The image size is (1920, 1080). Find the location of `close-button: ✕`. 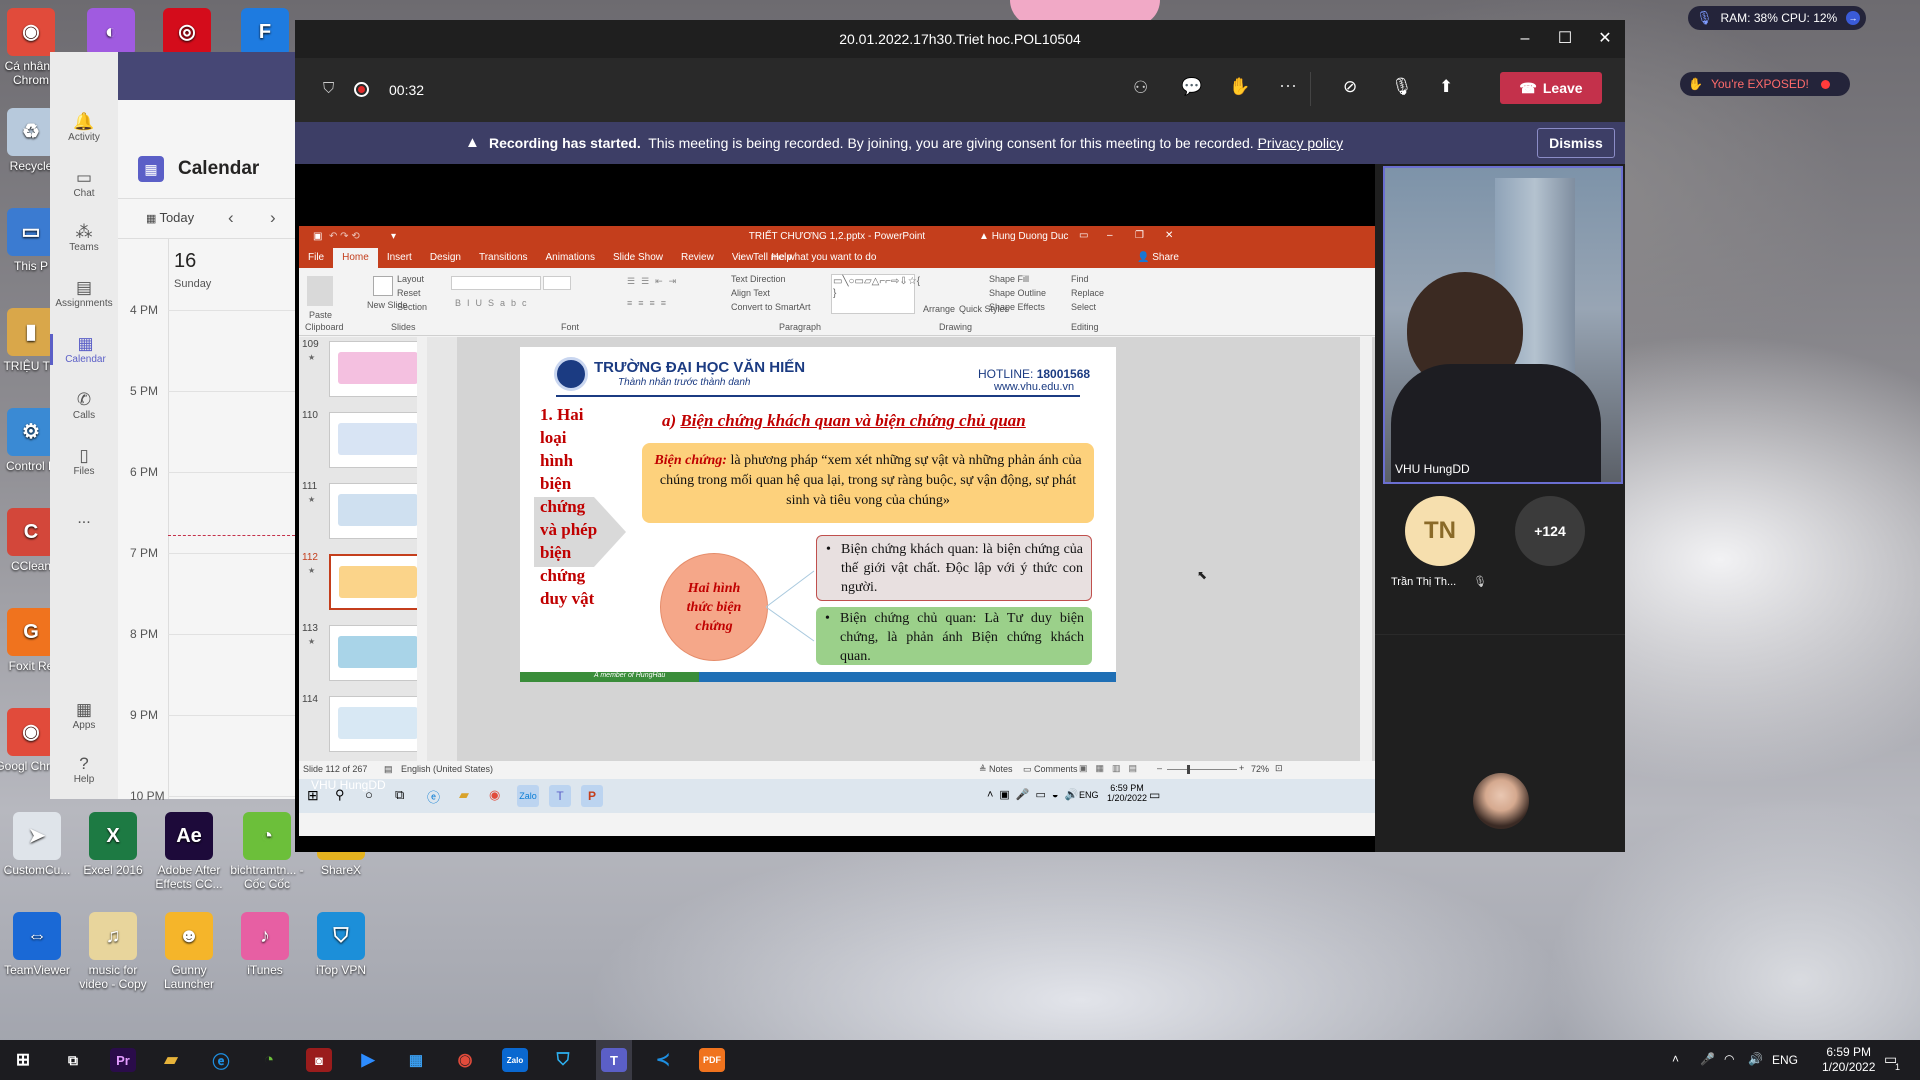

close-button: ✕ is located at coordinates (1605, 39).